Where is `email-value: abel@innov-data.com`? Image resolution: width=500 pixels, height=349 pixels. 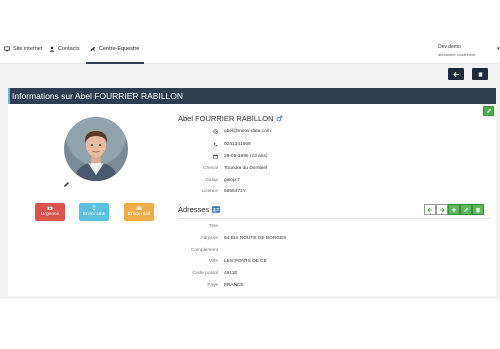
email-value: abel@innov-data.com is located at coordinates (247, 131).